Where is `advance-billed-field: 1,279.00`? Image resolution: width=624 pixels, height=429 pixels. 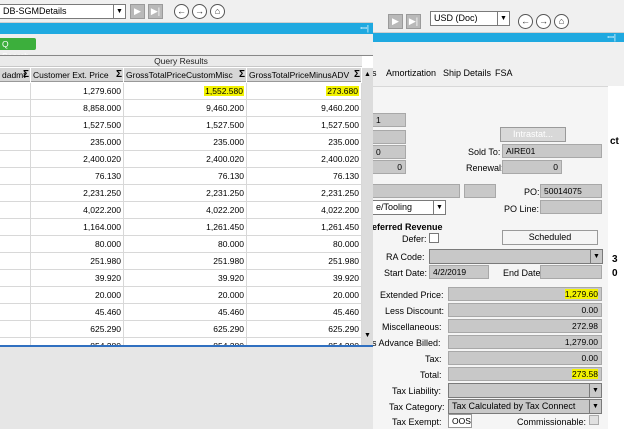
advance-billed-field: 1,279.00 is located at coordinates (525, 342).